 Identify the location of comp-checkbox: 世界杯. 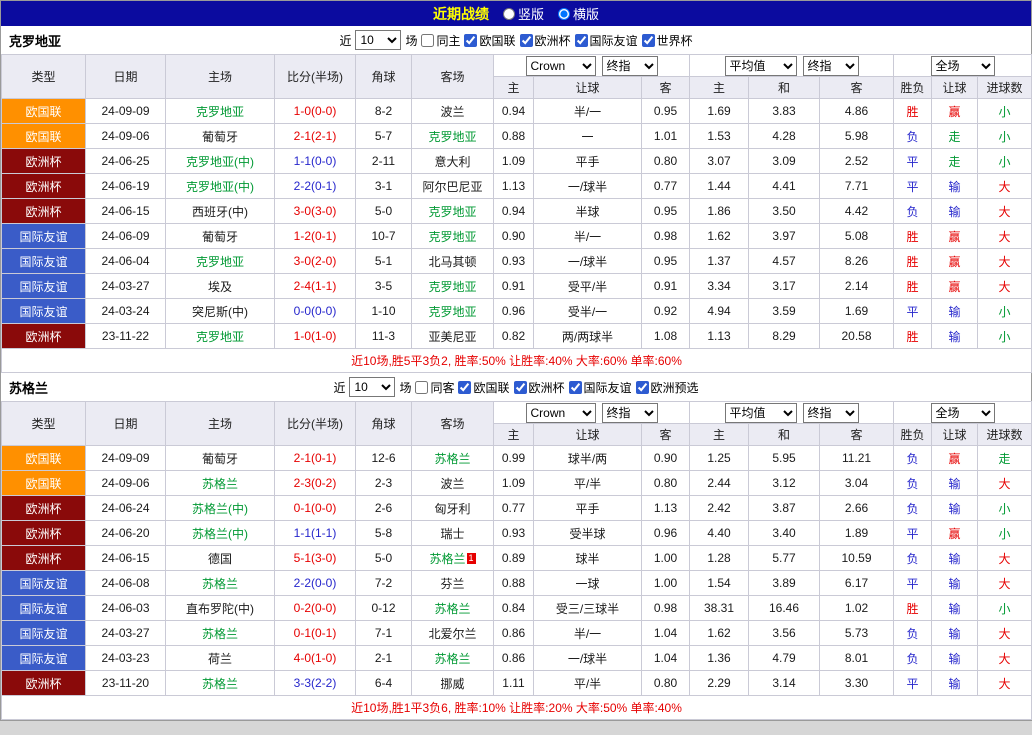
(667, 40).